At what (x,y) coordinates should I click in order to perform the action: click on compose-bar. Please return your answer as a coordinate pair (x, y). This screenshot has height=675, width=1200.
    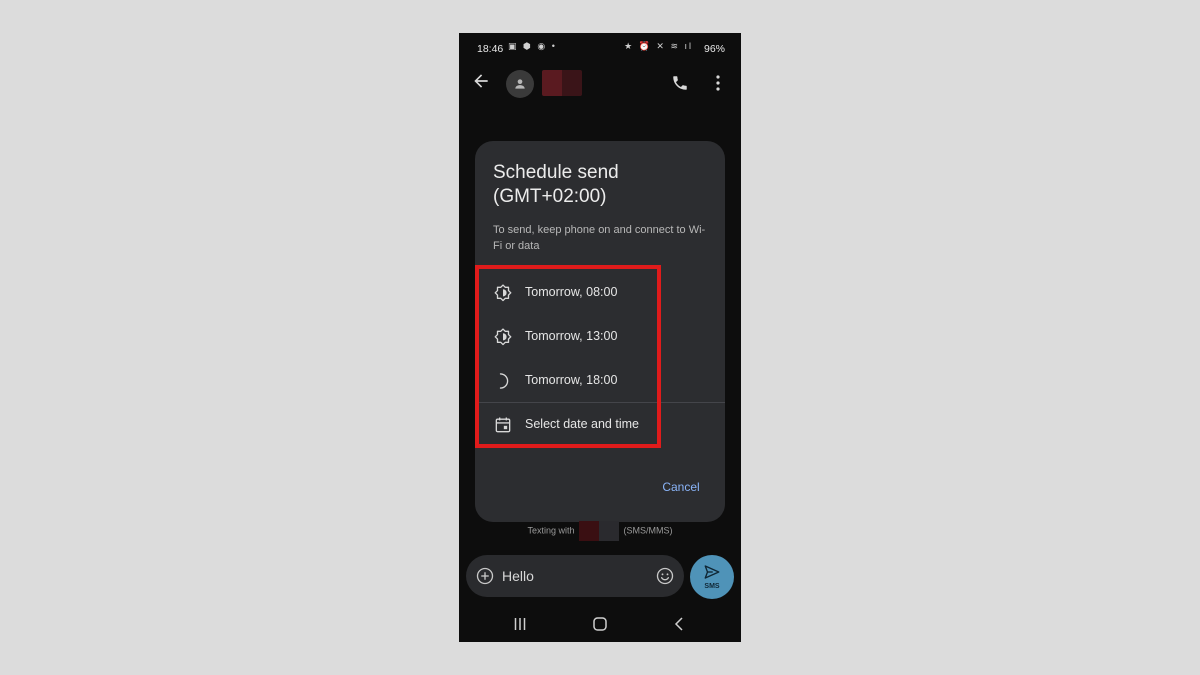
    Looking at the image, I should click on (575, 576).